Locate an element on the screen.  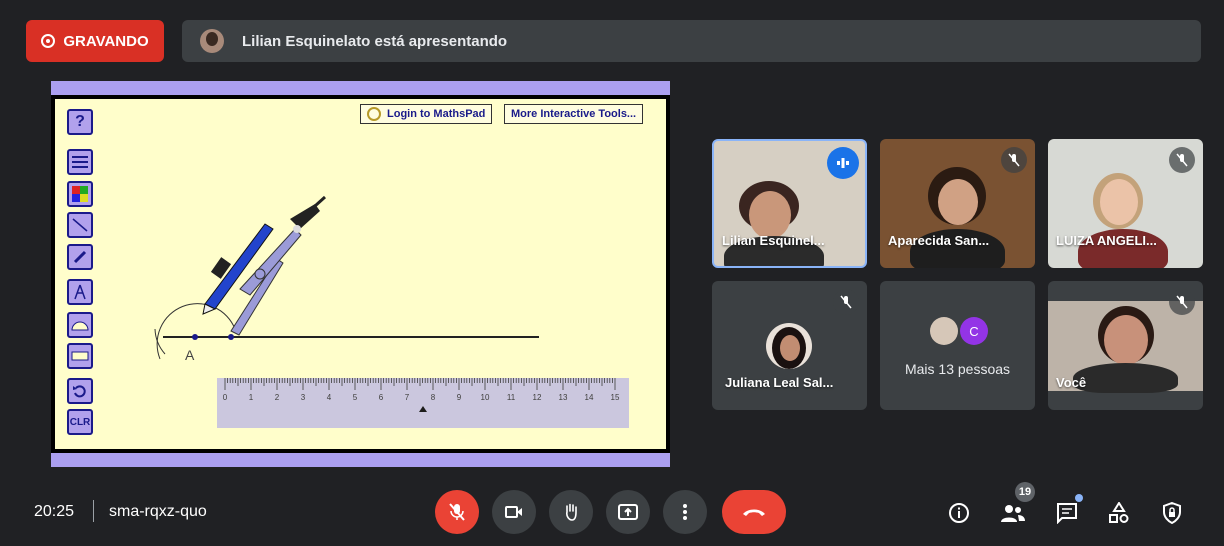
ruler-handle-icon is located at coordinates (423, 409).